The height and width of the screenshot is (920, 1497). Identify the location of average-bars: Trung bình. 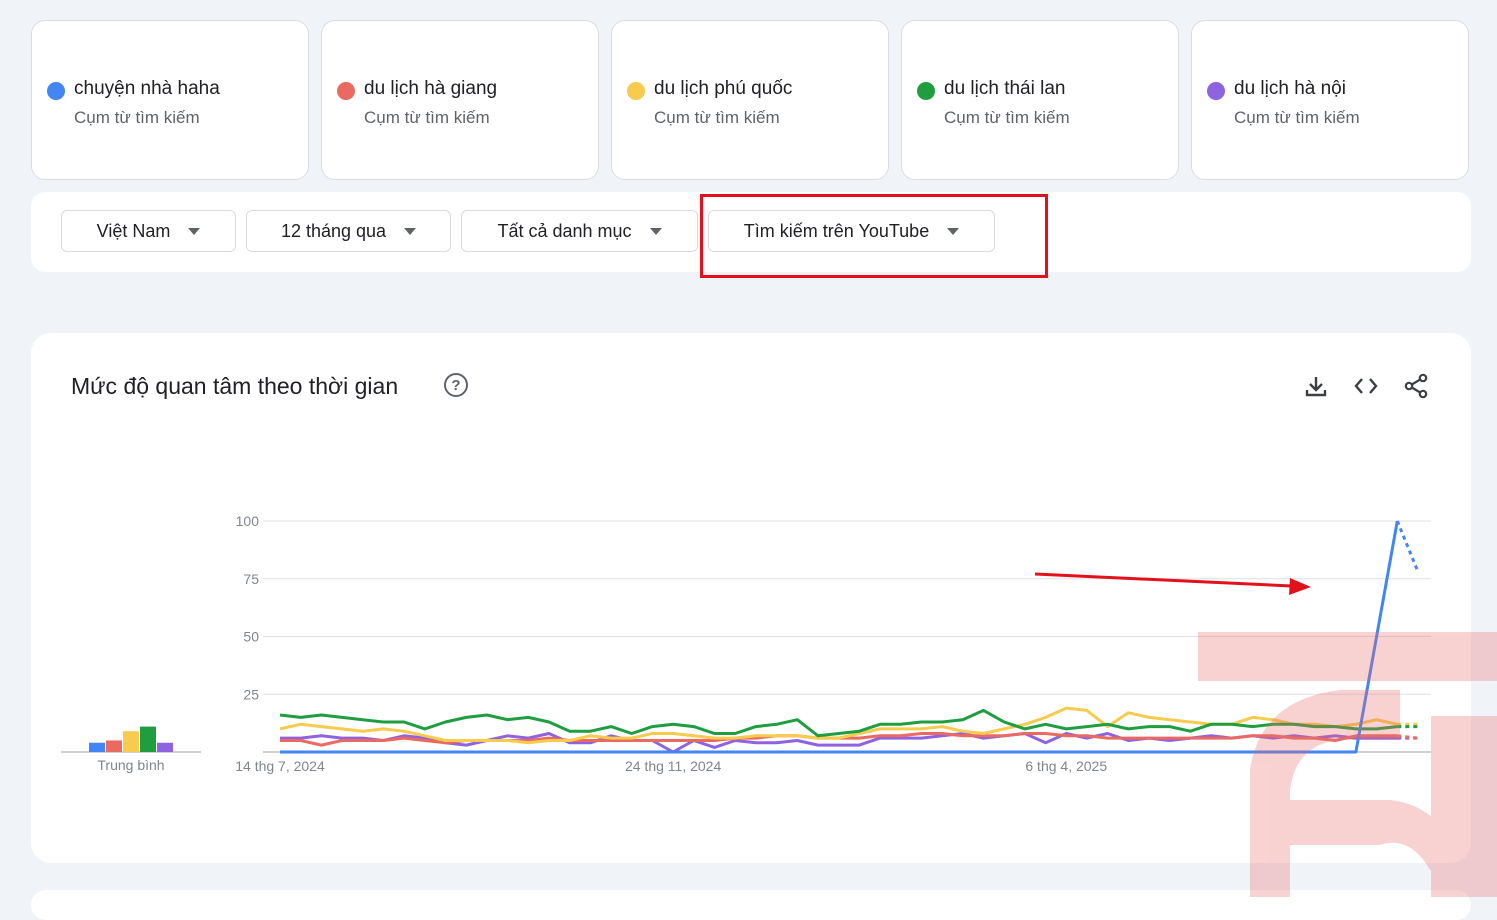
(131, 749).